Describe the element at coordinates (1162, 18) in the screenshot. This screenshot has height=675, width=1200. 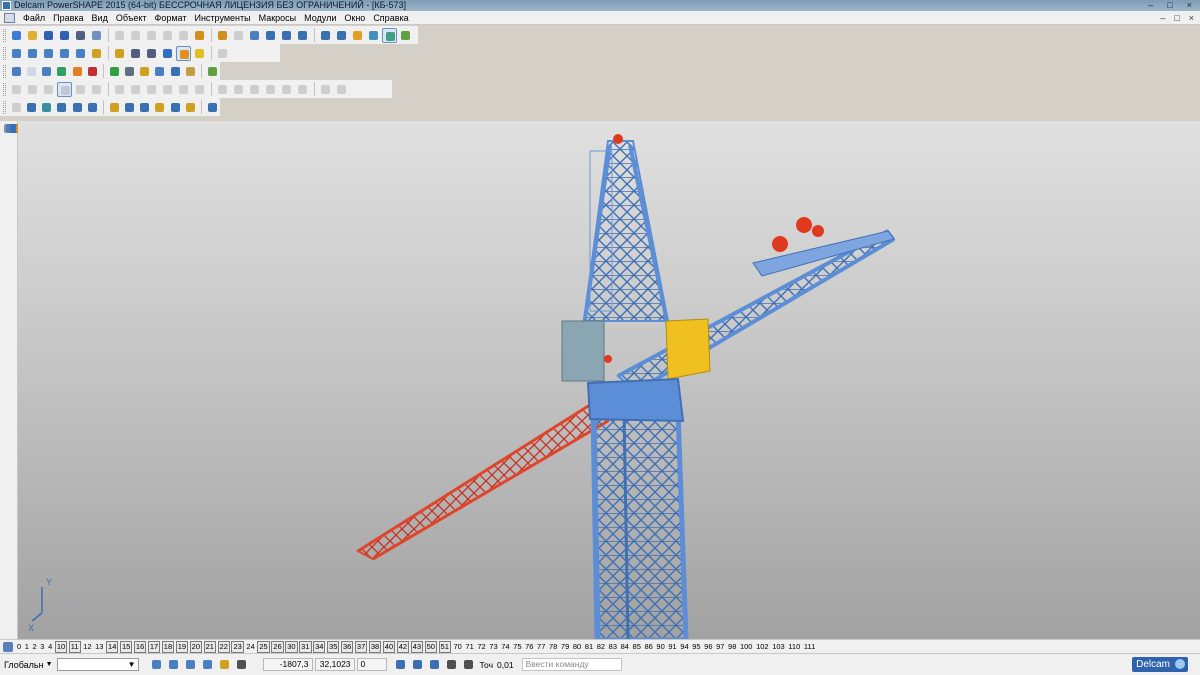
I see `doc-minimize-button: –` at that location.